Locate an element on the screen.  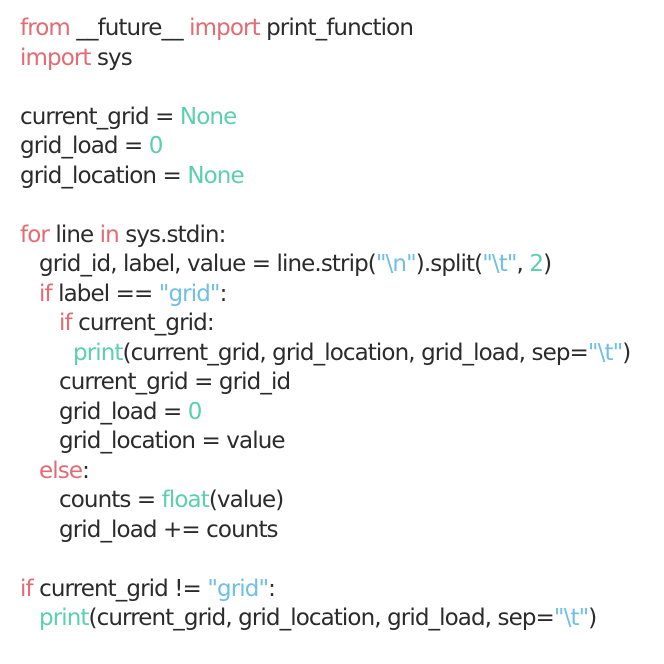
code-line: if current_grid: is located at coordinates (325, 324).